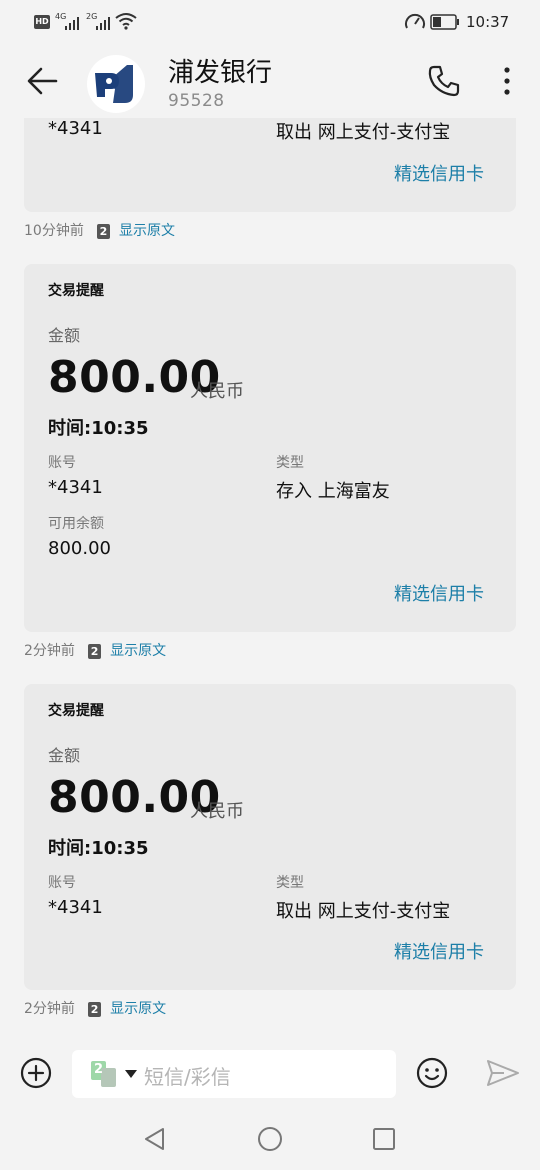 Image resolution: width=540 pixels, height=1170 pixels. I want to click on message-meta: 10分钟前 2 显示原文, so click(99, 230).